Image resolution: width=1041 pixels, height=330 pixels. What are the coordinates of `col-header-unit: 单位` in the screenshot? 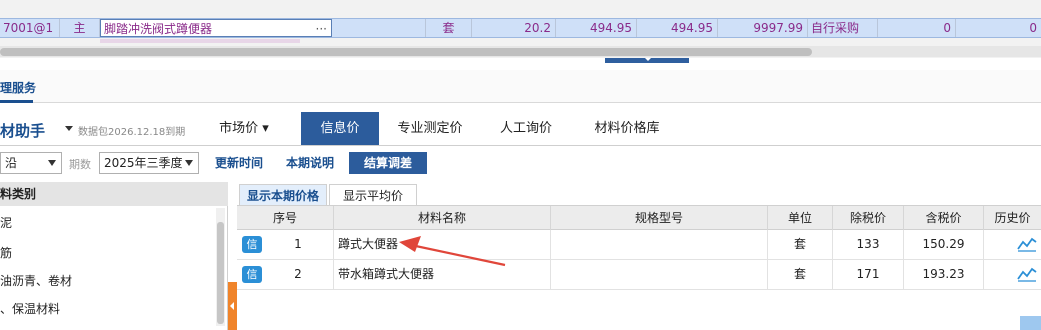 It's located at (800, 218).